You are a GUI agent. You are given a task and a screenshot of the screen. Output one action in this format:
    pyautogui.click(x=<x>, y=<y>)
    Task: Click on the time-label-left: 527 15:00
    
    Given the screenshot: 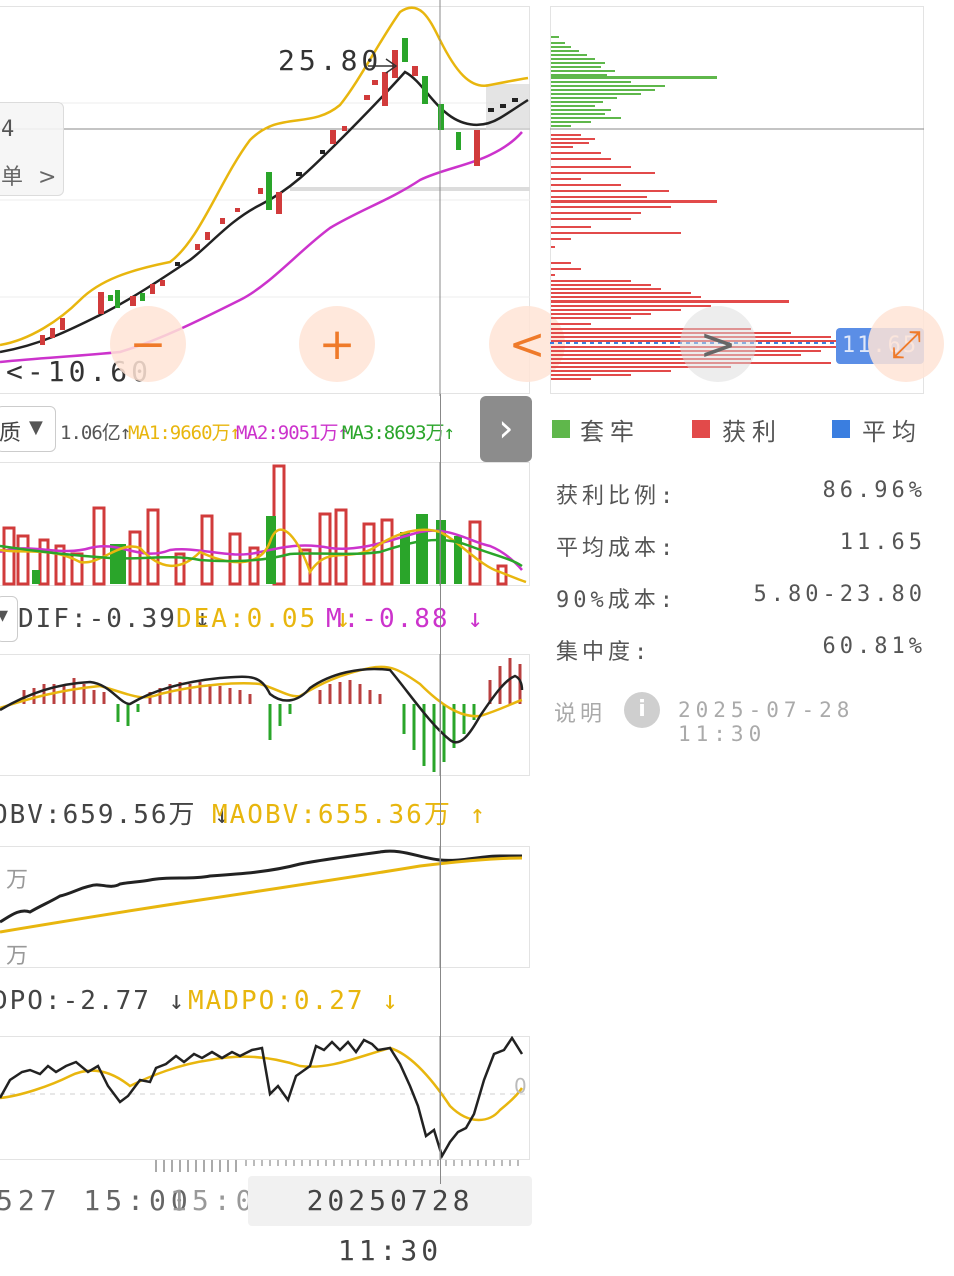 What is the action you would take?
    pyautogui.click(x=96, y=1200)
    